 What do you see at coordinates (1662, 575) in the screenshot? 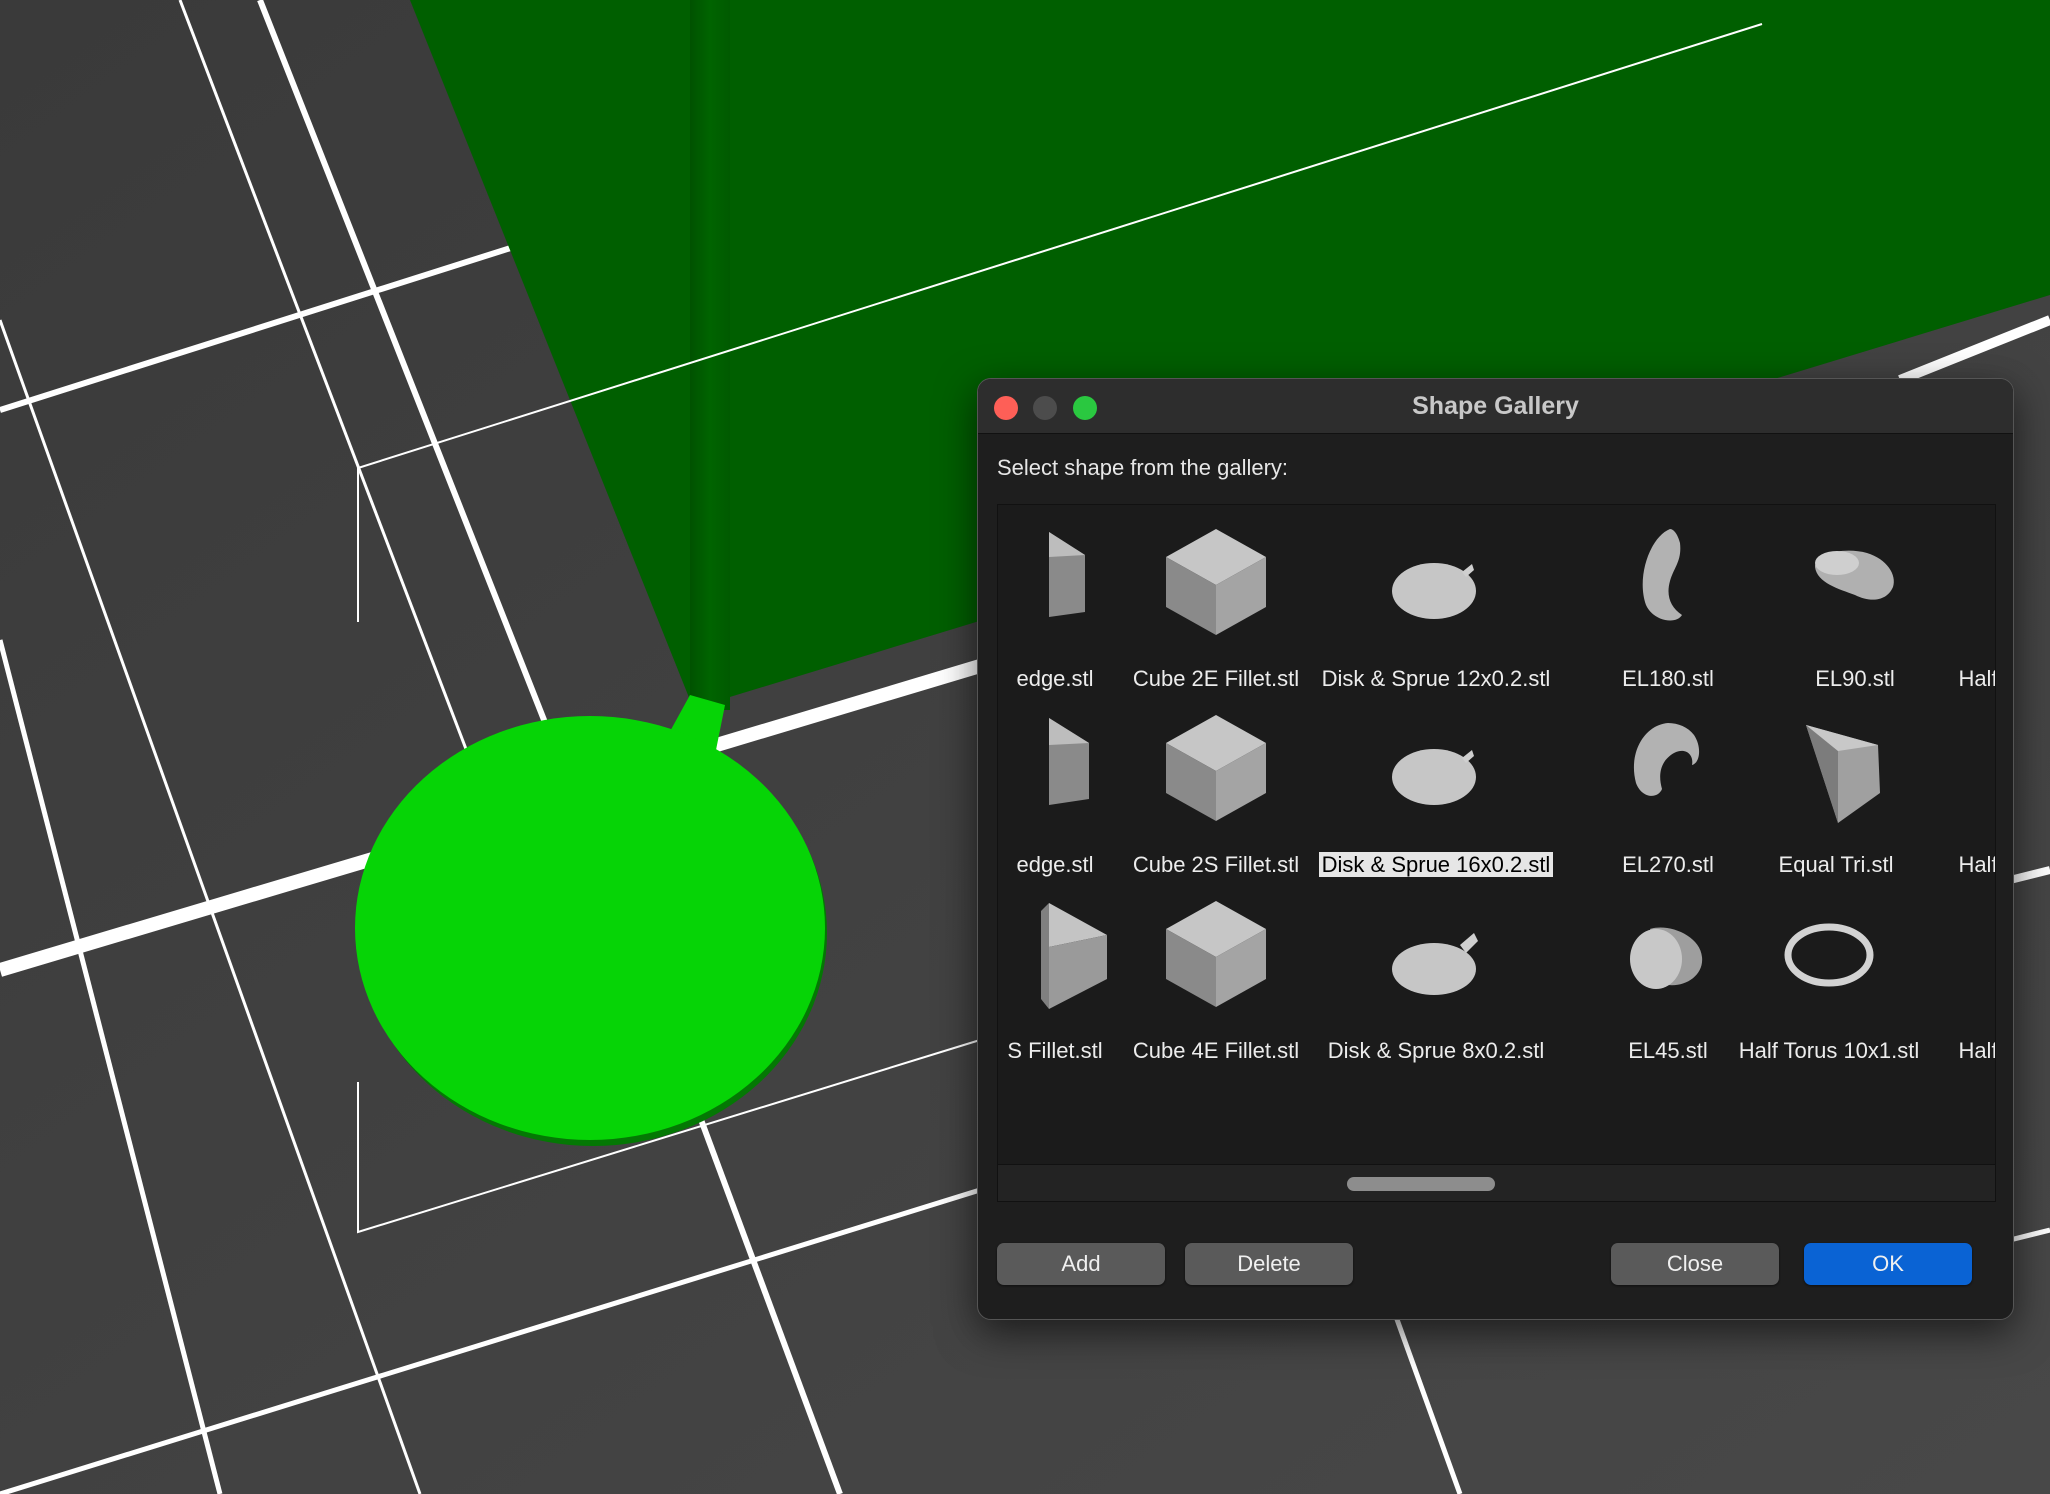
I see `elbow-180-icon` at bounding box center [1662, 575].